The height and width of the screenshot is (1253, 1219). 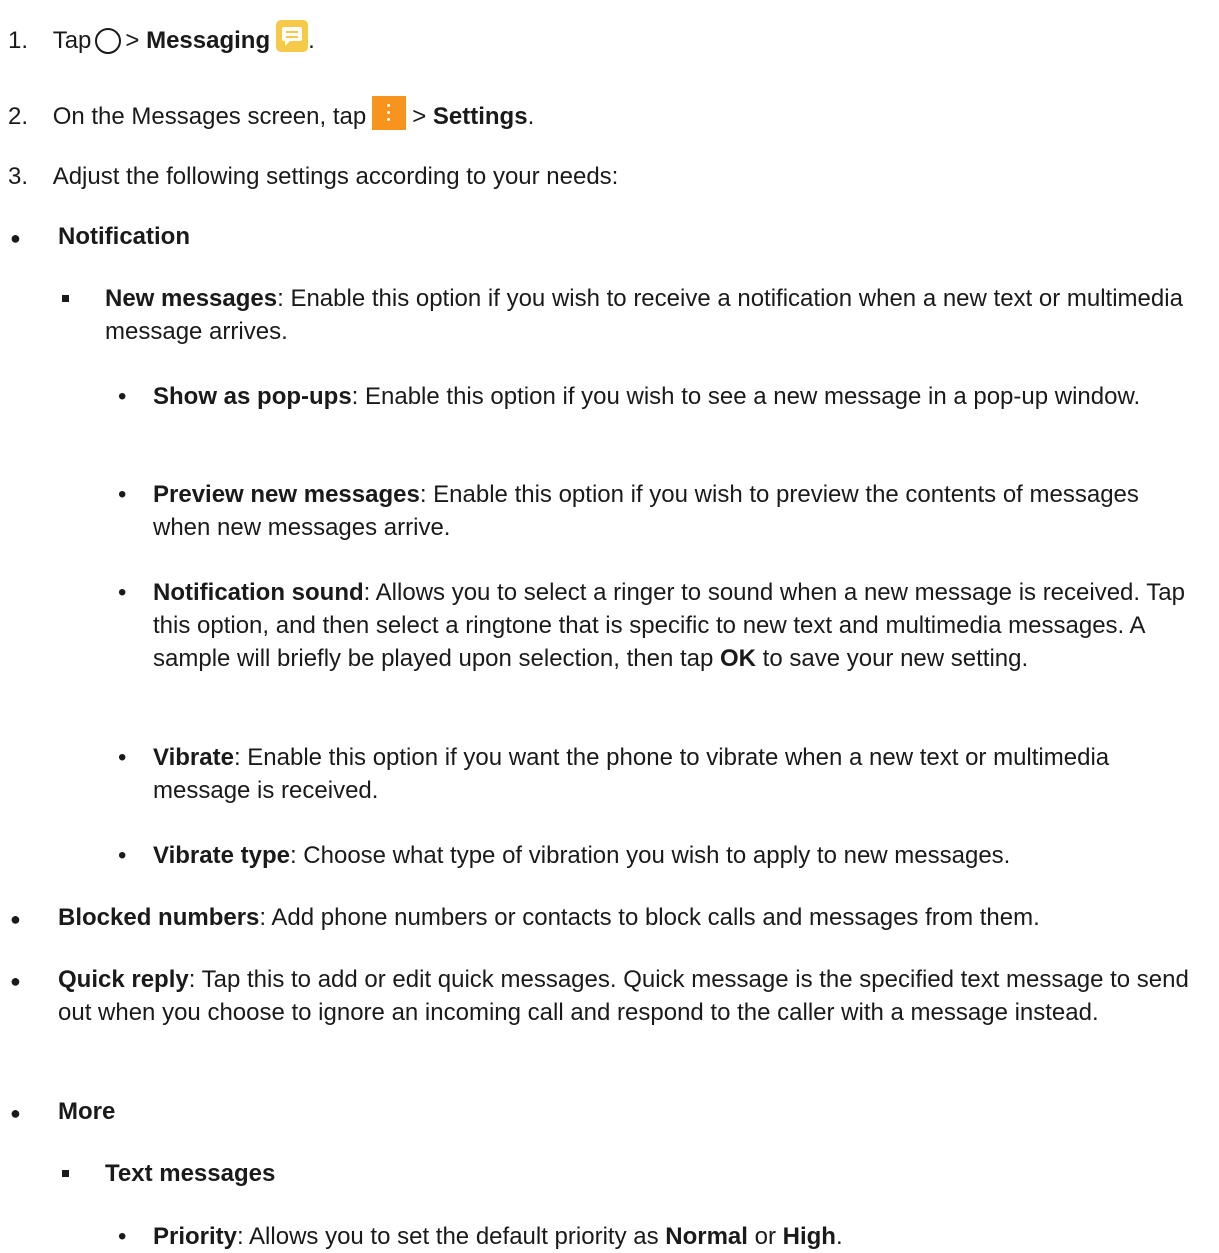 I want to click on notification-heading: Notification, so click(x=124, y=236).